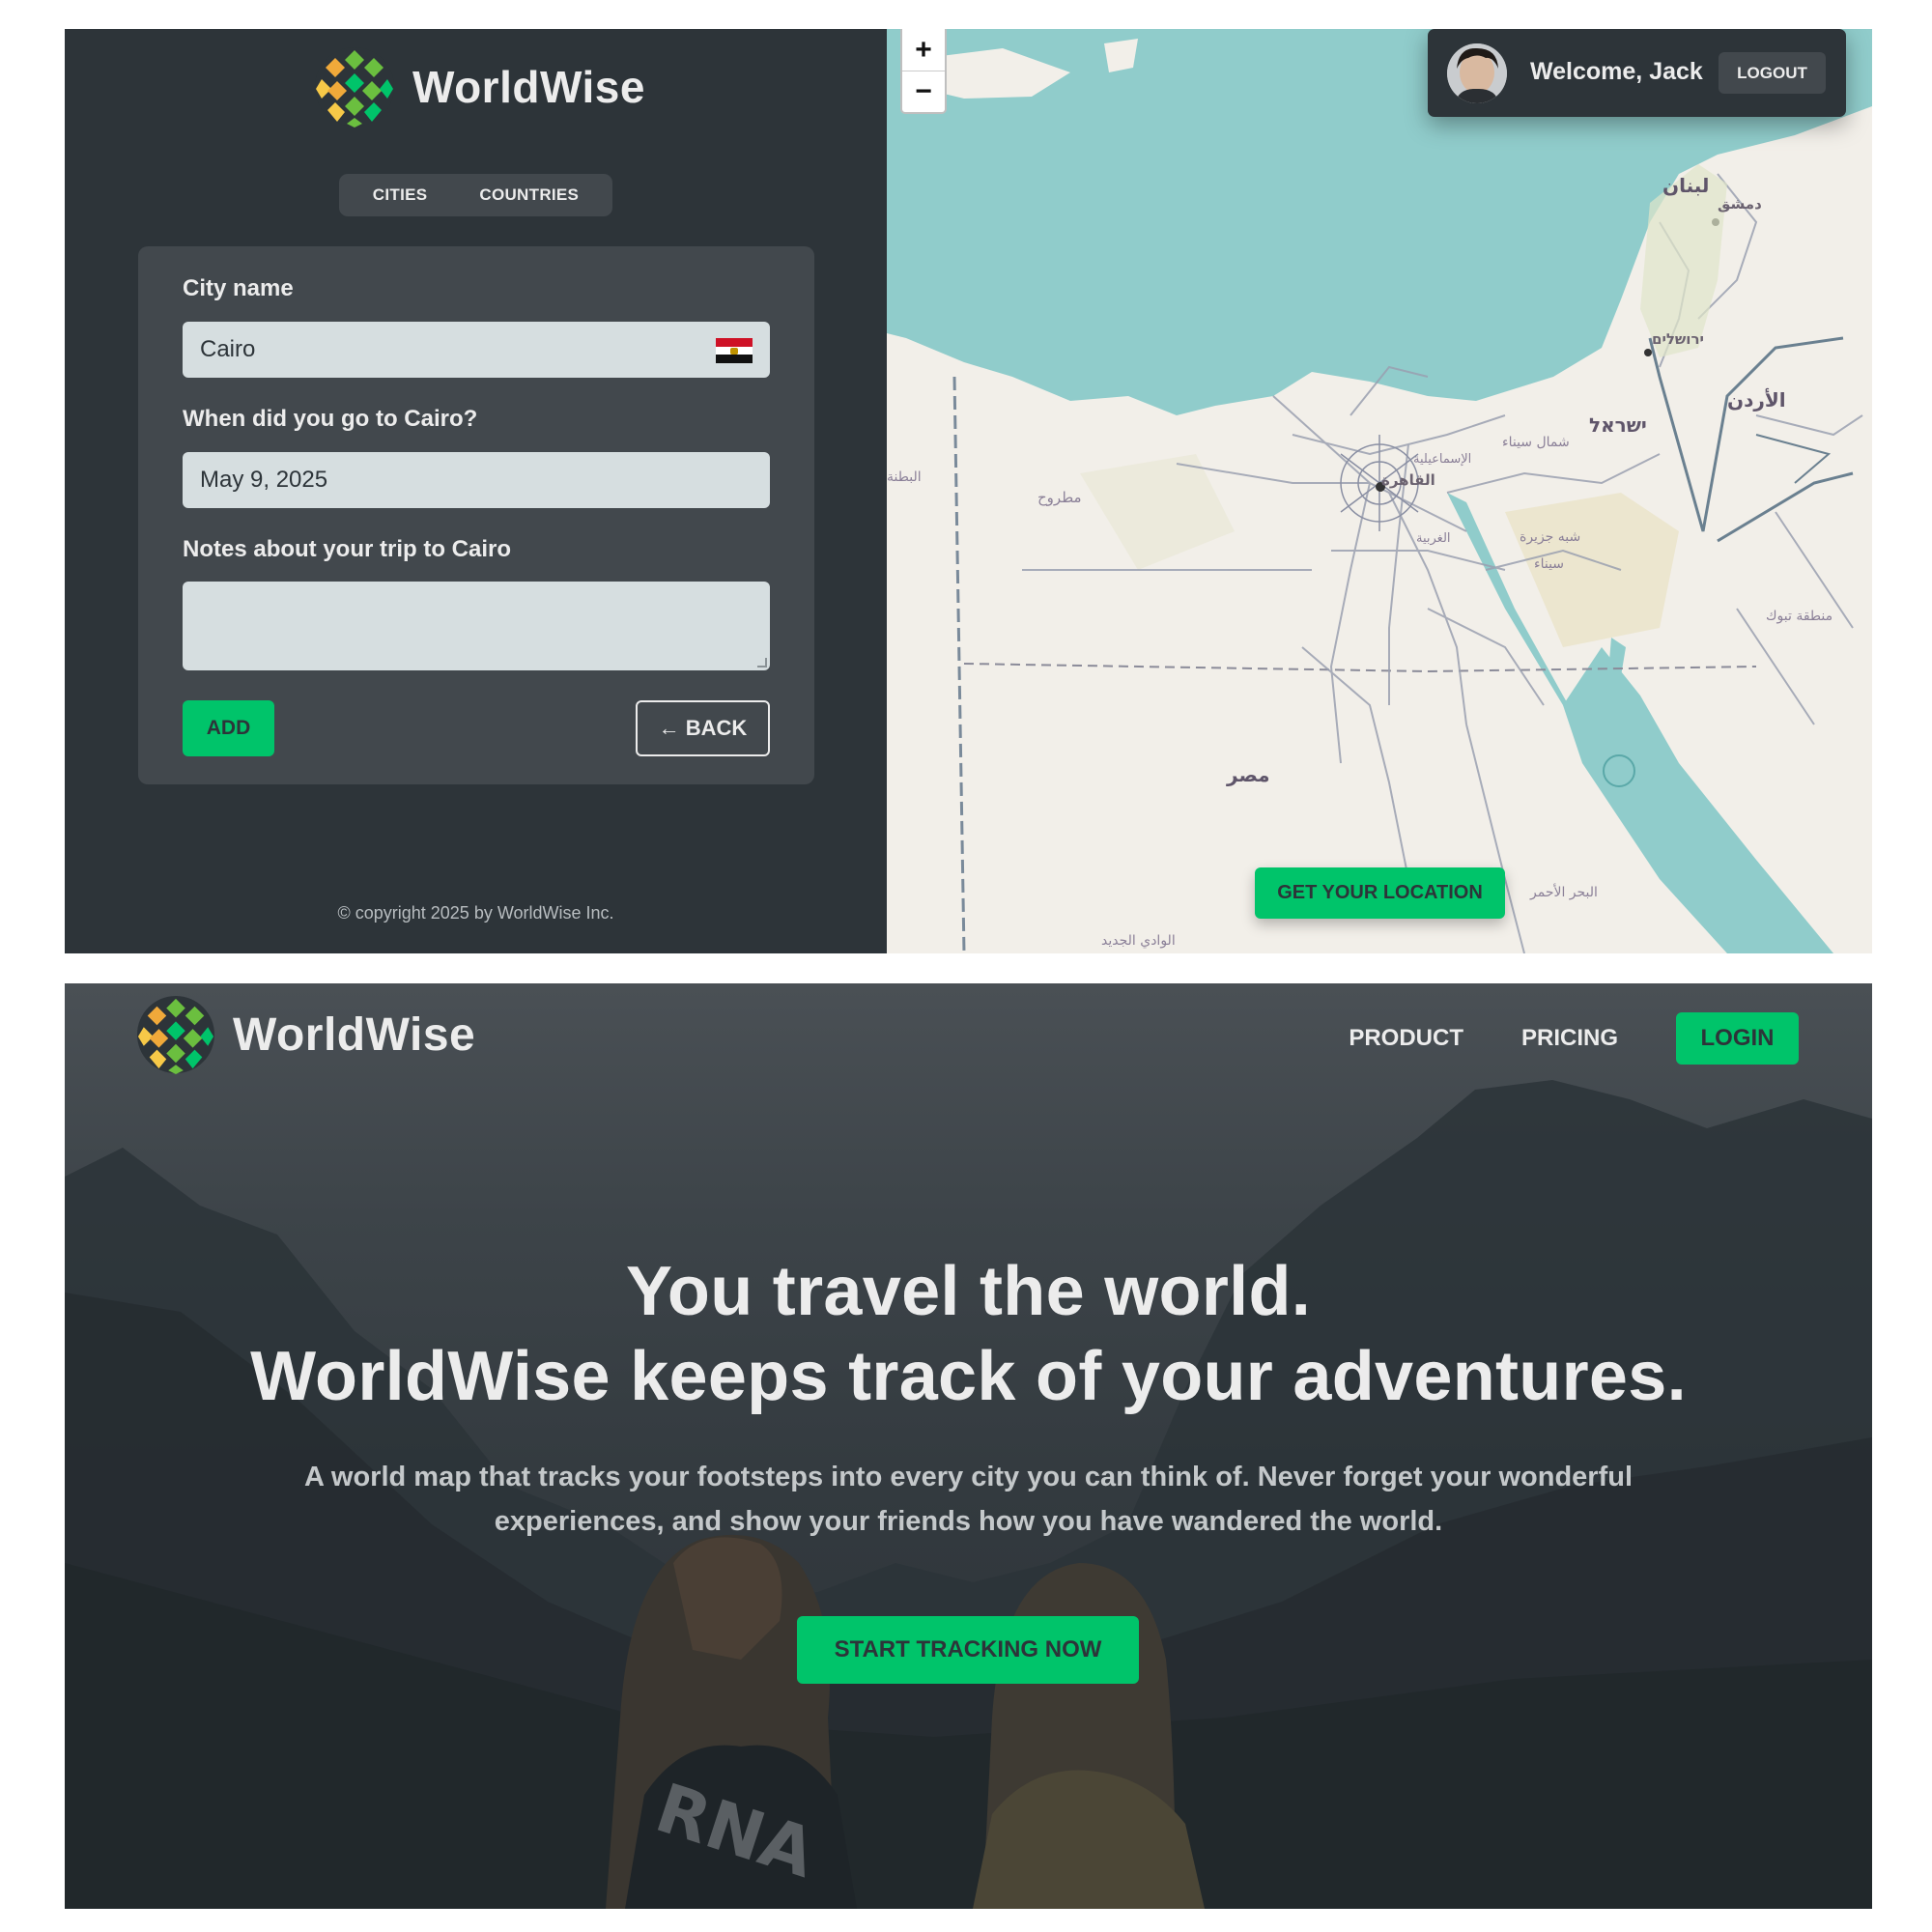 Image resolution: width=1932 pixels, height=1932 pixels. Describe the element at coordinates (475, 913) in the screenshot. I see `copyright: © copyright 2025 by WorldWise Inc.` at that location.